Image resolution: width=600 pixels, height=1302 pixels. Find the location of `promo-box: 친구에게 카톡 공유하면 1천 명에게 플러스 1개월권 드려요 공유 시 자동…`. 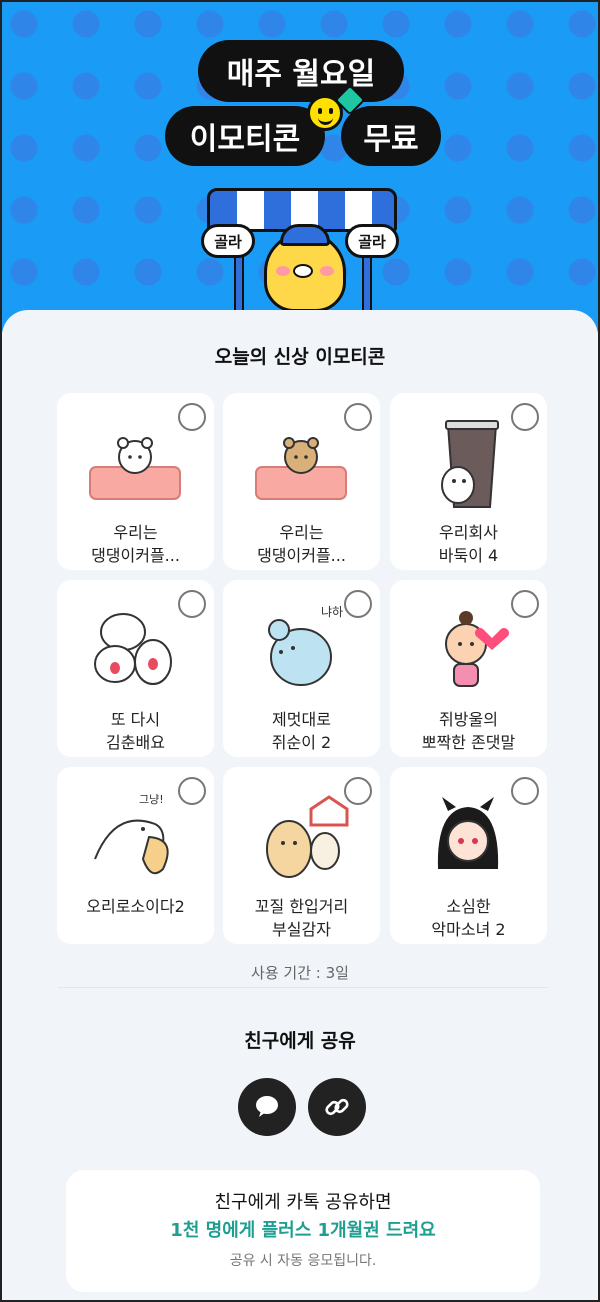

promo-box: 친구에게 카톡 공유하면 1천 명에게 플러스 1개월권 드려요 공유 시 자동… is located at coordinates (303, 1231).